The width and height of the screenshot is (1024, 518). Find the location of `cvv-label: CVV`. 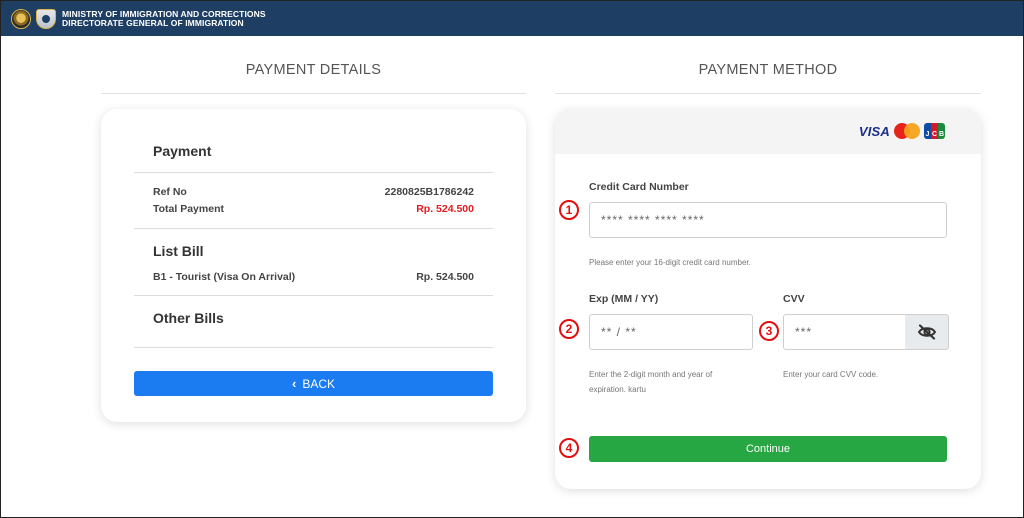

cvv-label: CVV is located at coordinates (794, 299).